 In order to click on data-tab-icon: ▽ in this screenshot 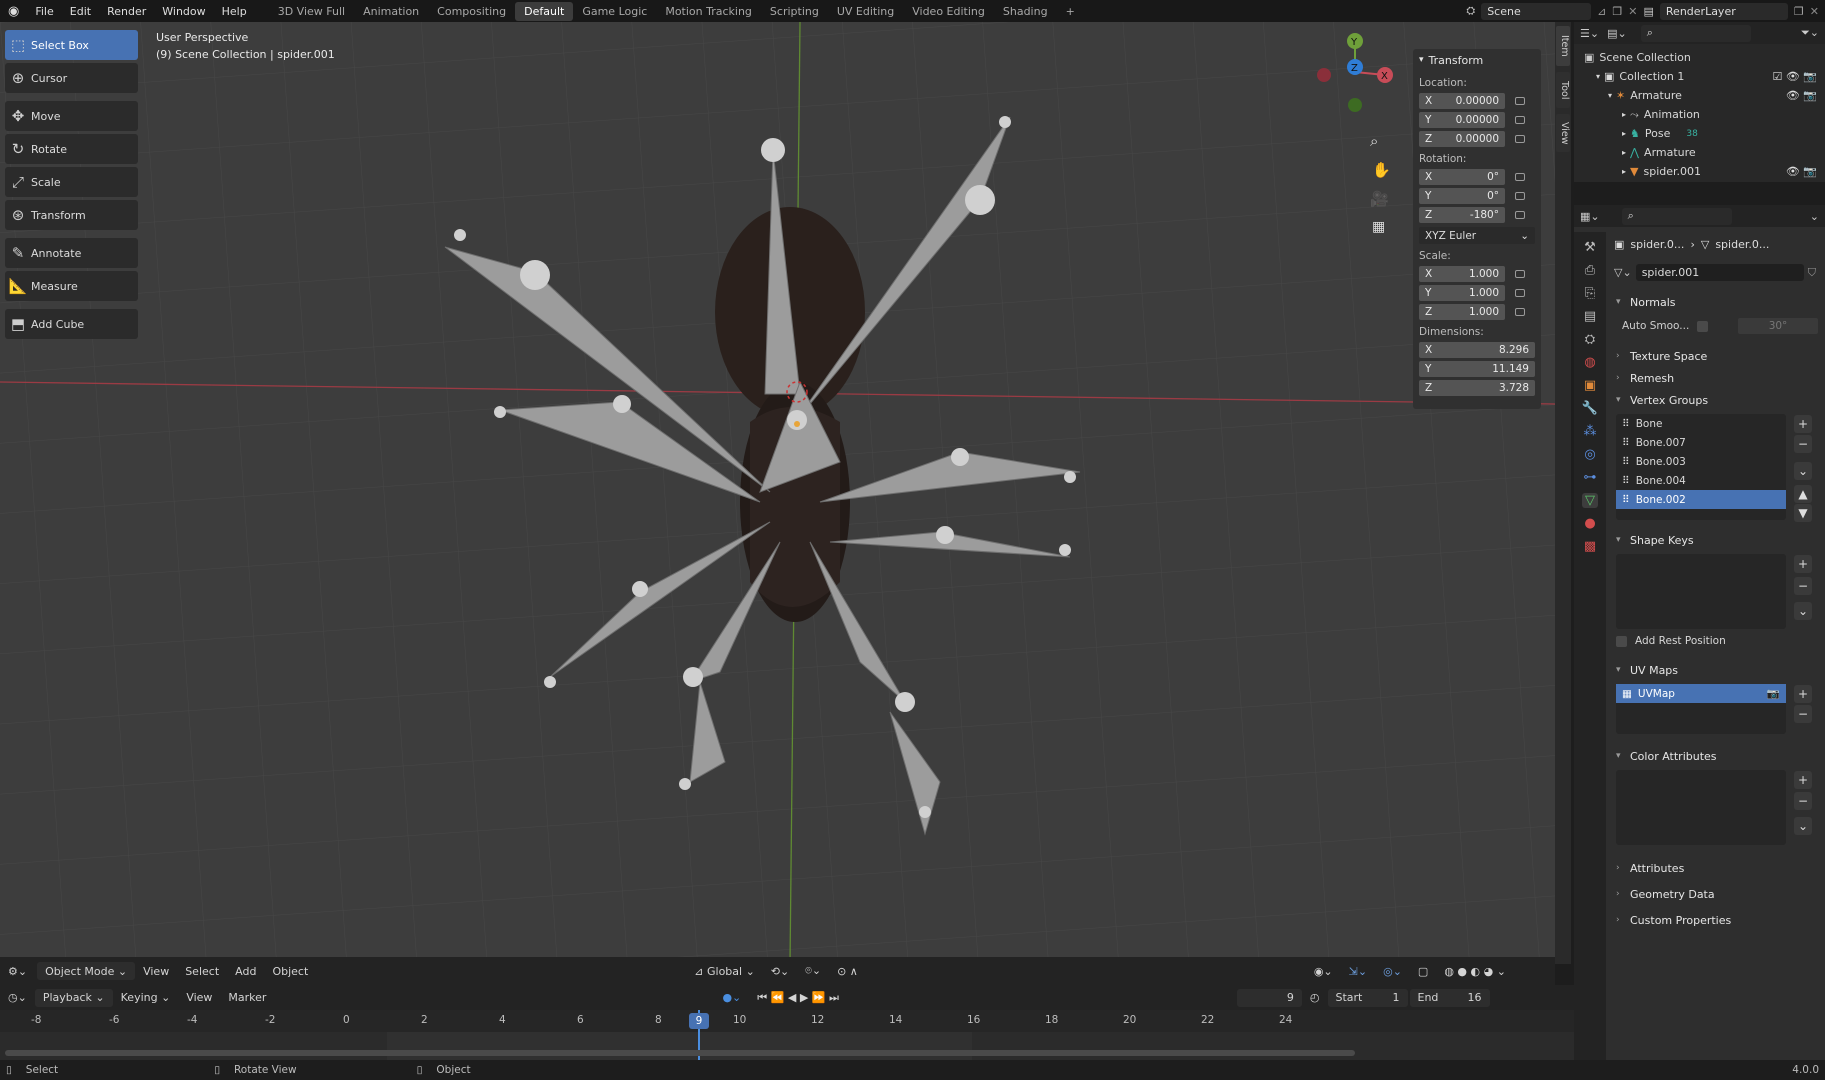, I will do `click(1590, 500)`.